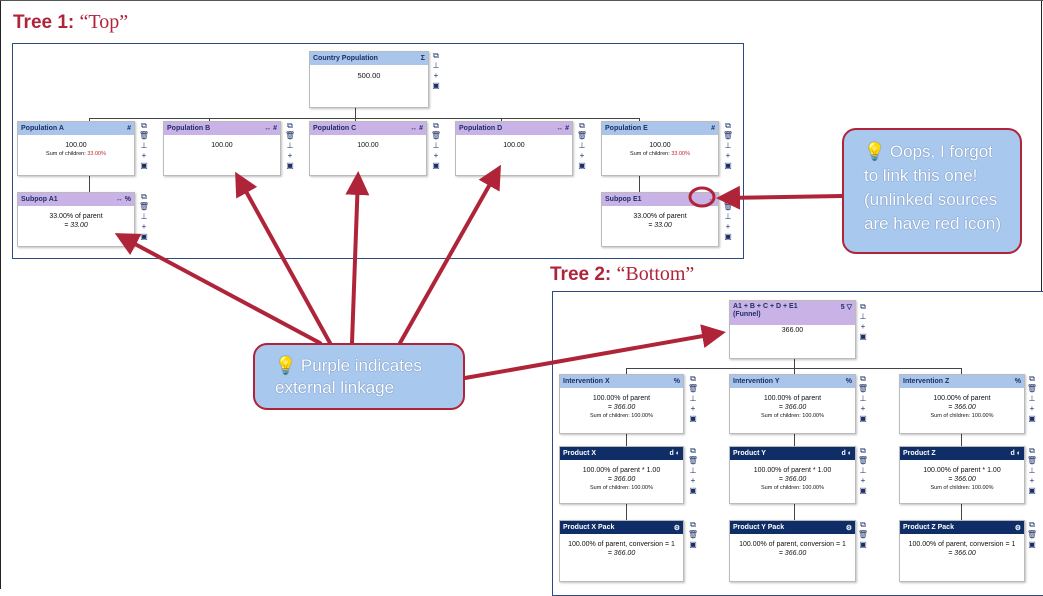 The width and height of the screenshot is (1043, 596). Describe the element at coordinates (283, 258) in the screenshot. I see `arrow-to-population-b` at that location.